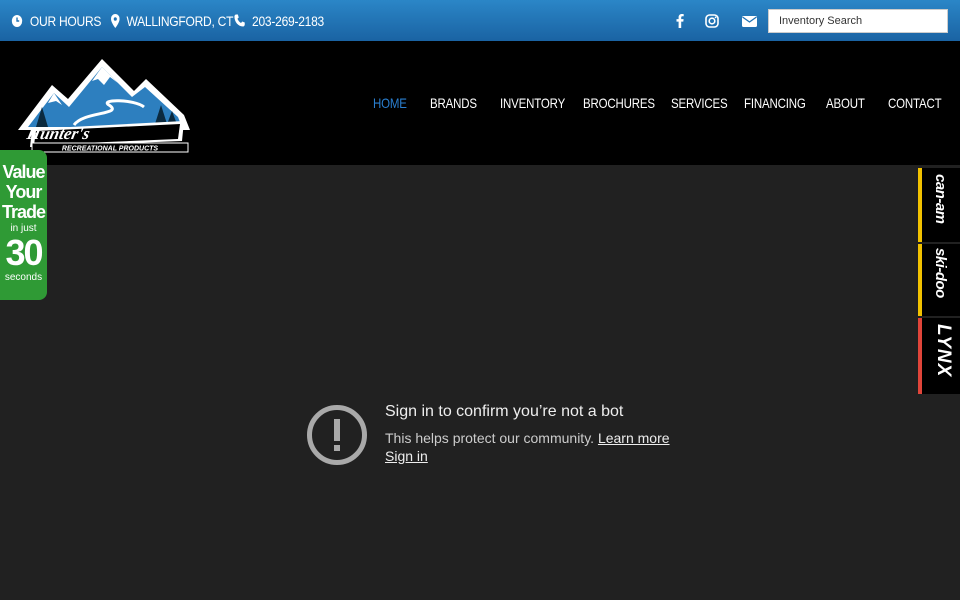 The height and width of the screenshot is (600, 960). Describe the element at coordinates (23, 277) in the screenshot. I see `trade-line-seconds: seconds` at that location.